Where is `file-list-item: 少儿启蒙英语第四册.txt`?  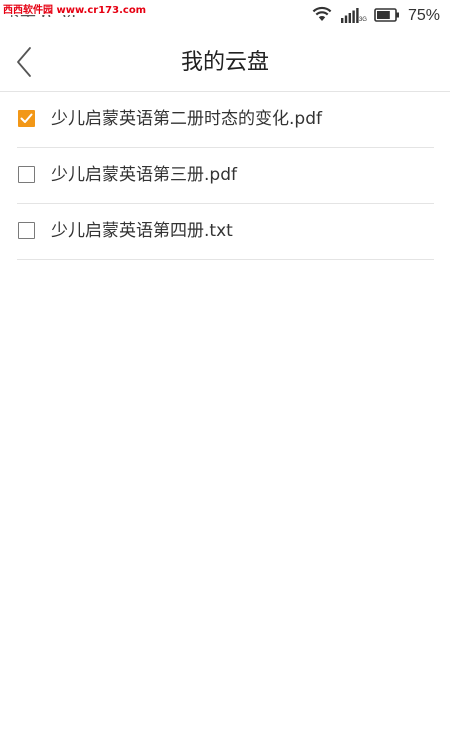 file-list-item: 少儿启蒙英语第四册.txt is located at coordinates (225, 232).